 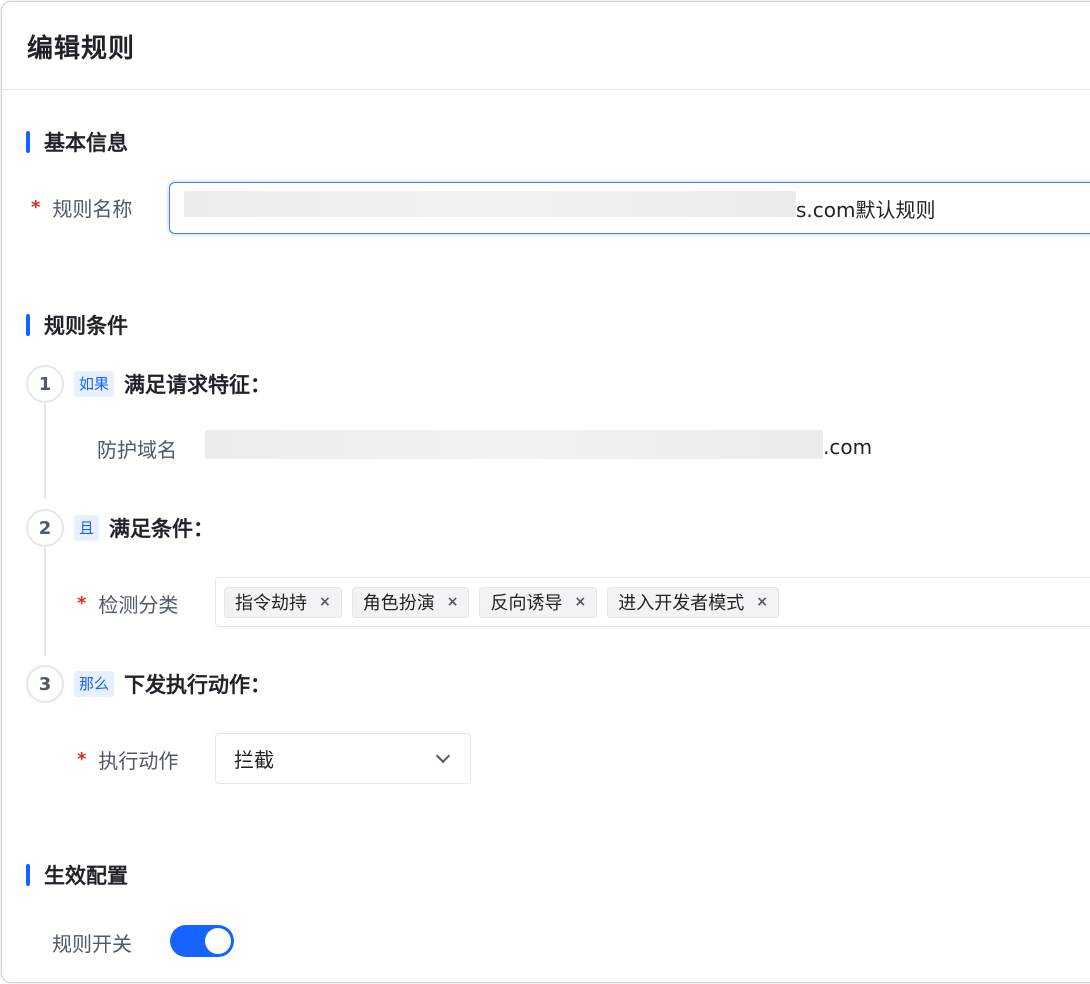 I want to click on section-rule-conditions: 规则条件, so click(x=77, y=325).